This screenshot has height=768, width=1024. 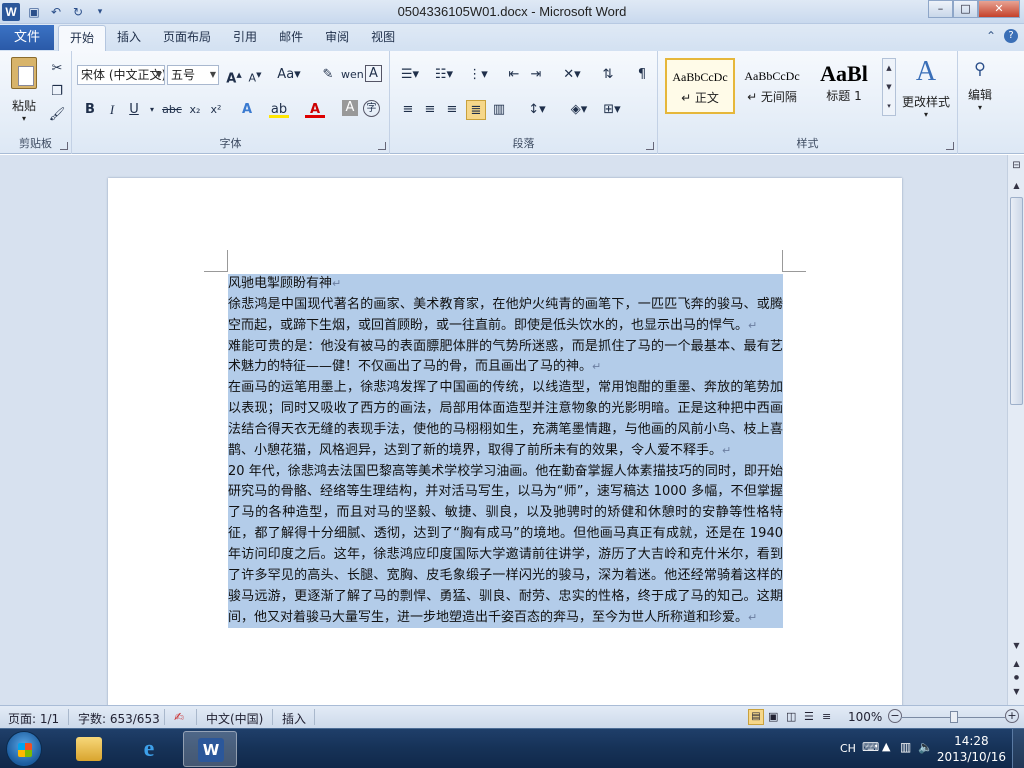 I want to click on volume-icon: 🔈, so click(x=925, y=747).